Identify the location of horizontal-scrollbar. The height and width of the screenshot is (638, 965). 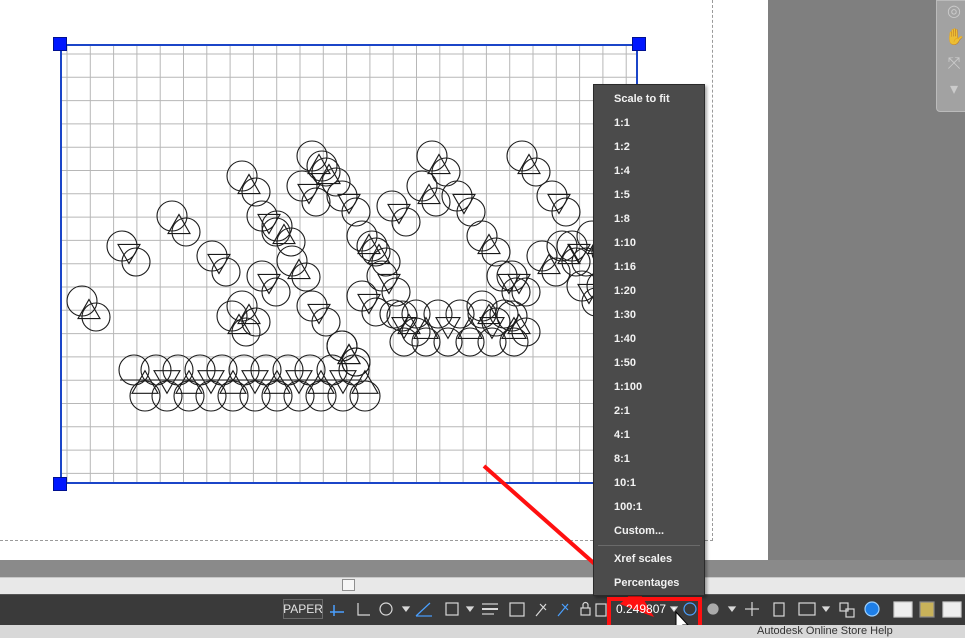
(482, 585).